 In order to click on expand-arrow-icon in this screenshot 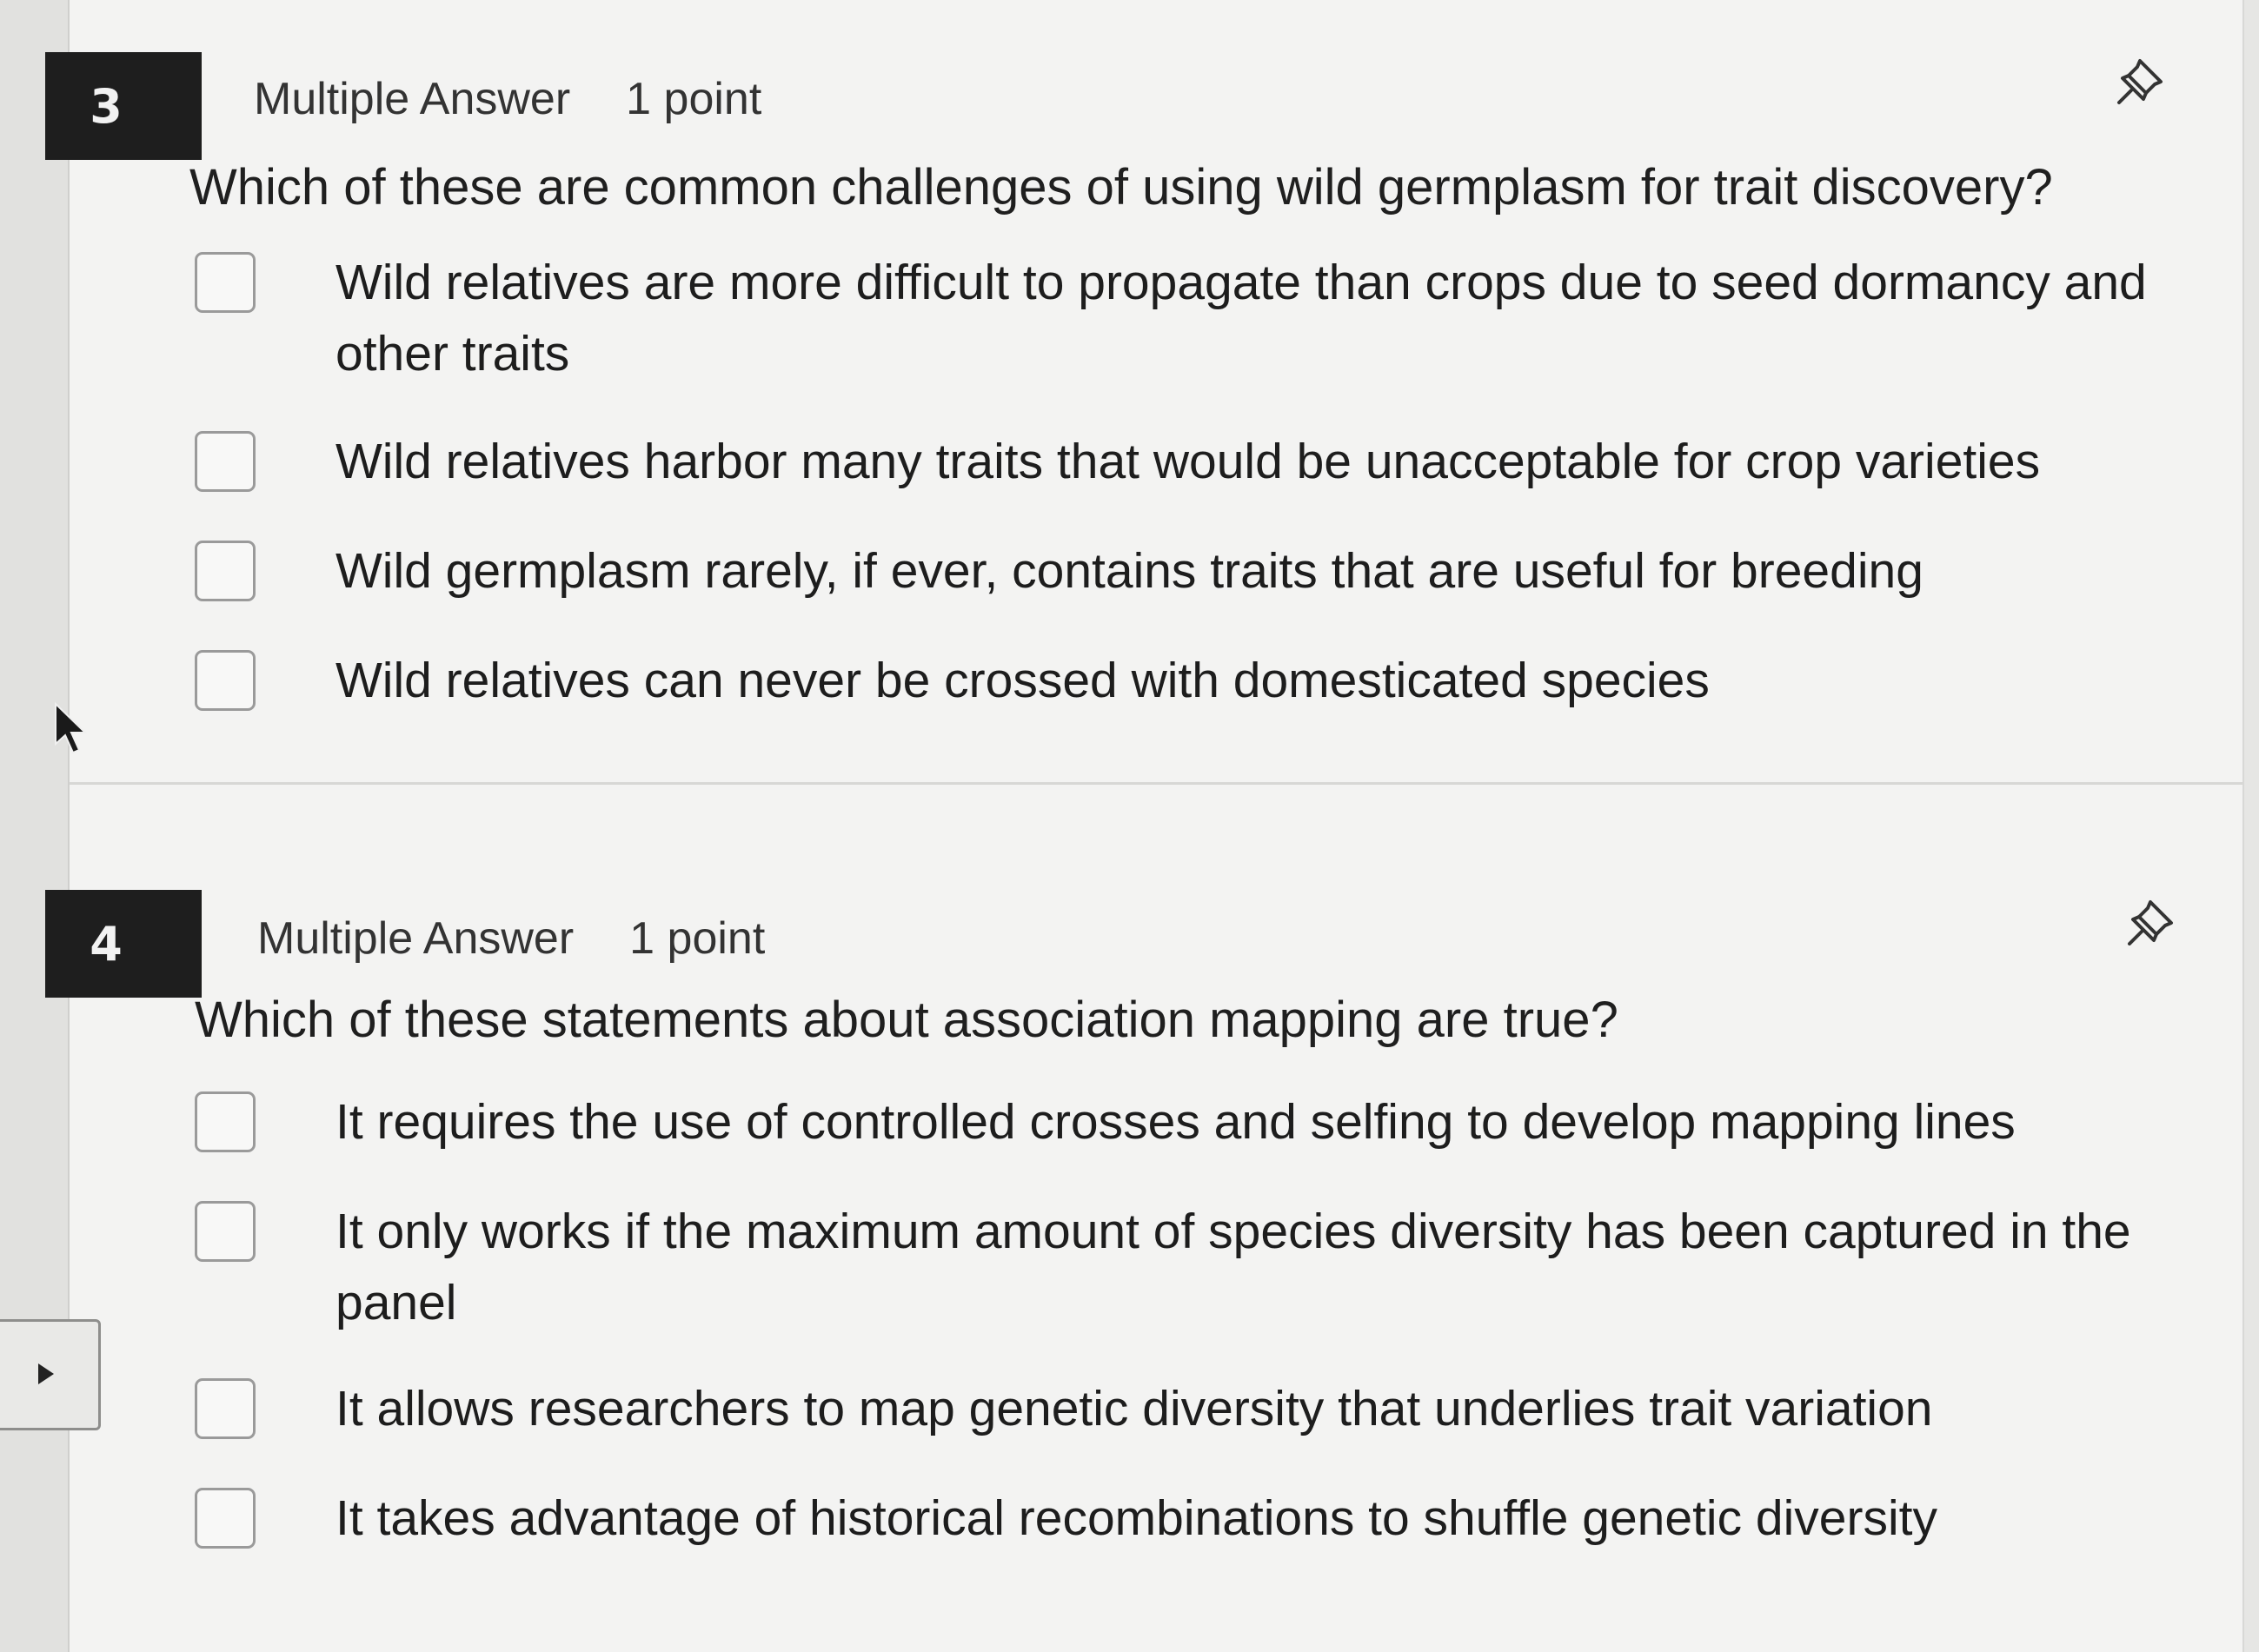, I will do `click(46, 1373)`.